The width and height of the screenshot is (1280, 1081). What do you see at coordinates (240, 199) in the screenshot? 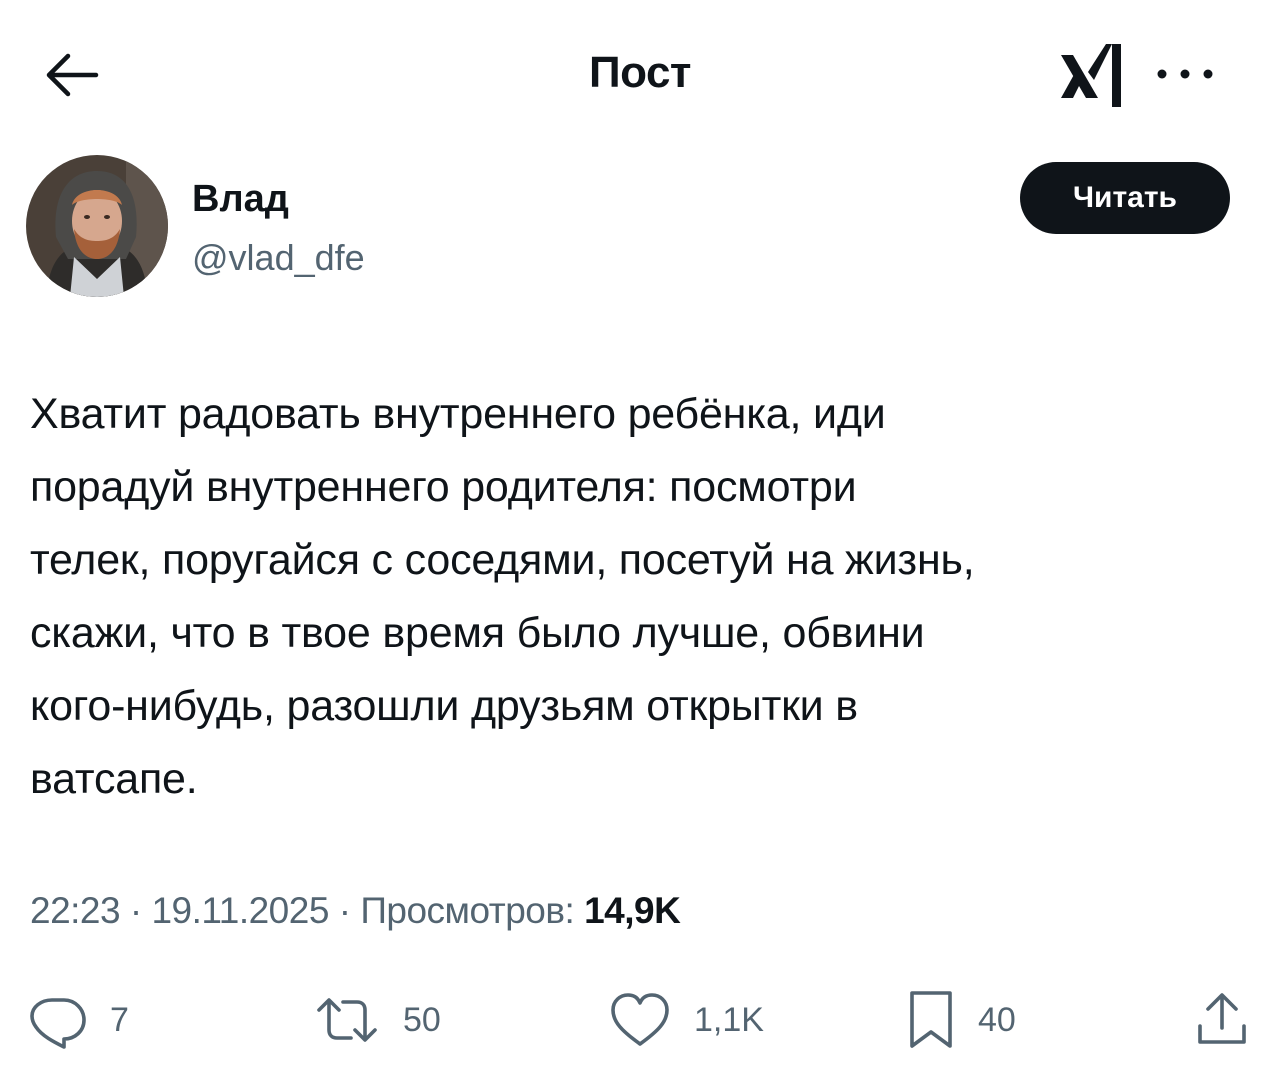
I see `author-name: Влад` at bounding box center [240, 199].